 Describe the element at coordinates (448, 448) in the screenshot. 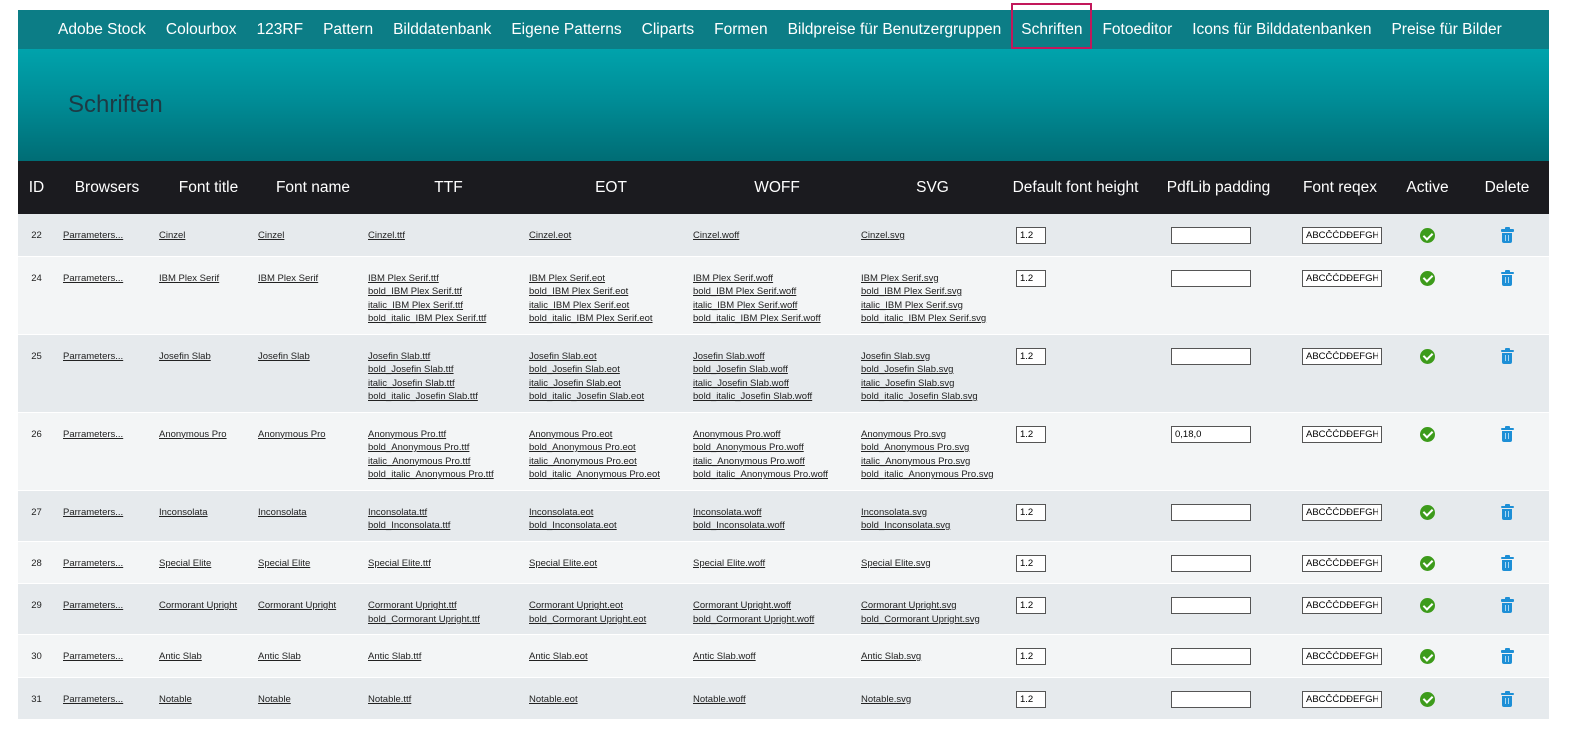

I see `ttf-file-link: bold_Anonymous Pro.ttf` at that location.